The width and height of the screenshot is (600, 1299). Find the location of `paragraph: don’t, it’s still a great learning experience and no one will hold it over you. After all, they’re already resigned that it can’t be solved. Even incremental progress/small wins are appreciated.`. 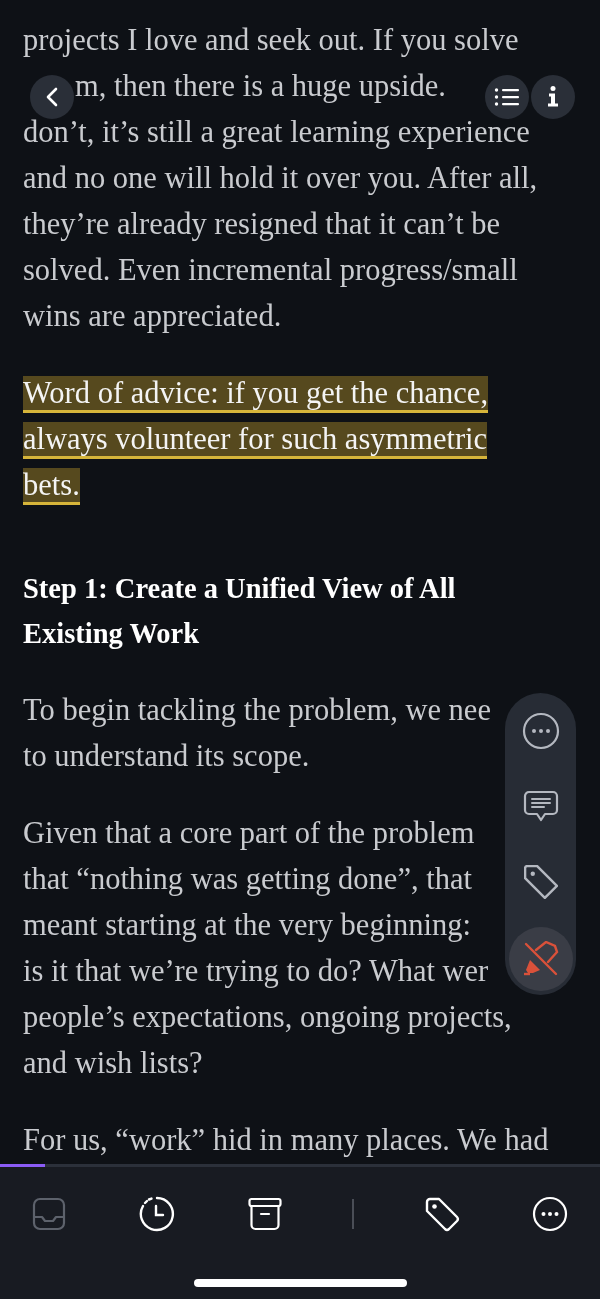

paragraph: don’t, it’s still a great learning experience and no one will hold it over you. After all, they’re already resigned that it can’t be solved. Even incremental progress/small wins are appreciated. is located at coordinates (280, 224).